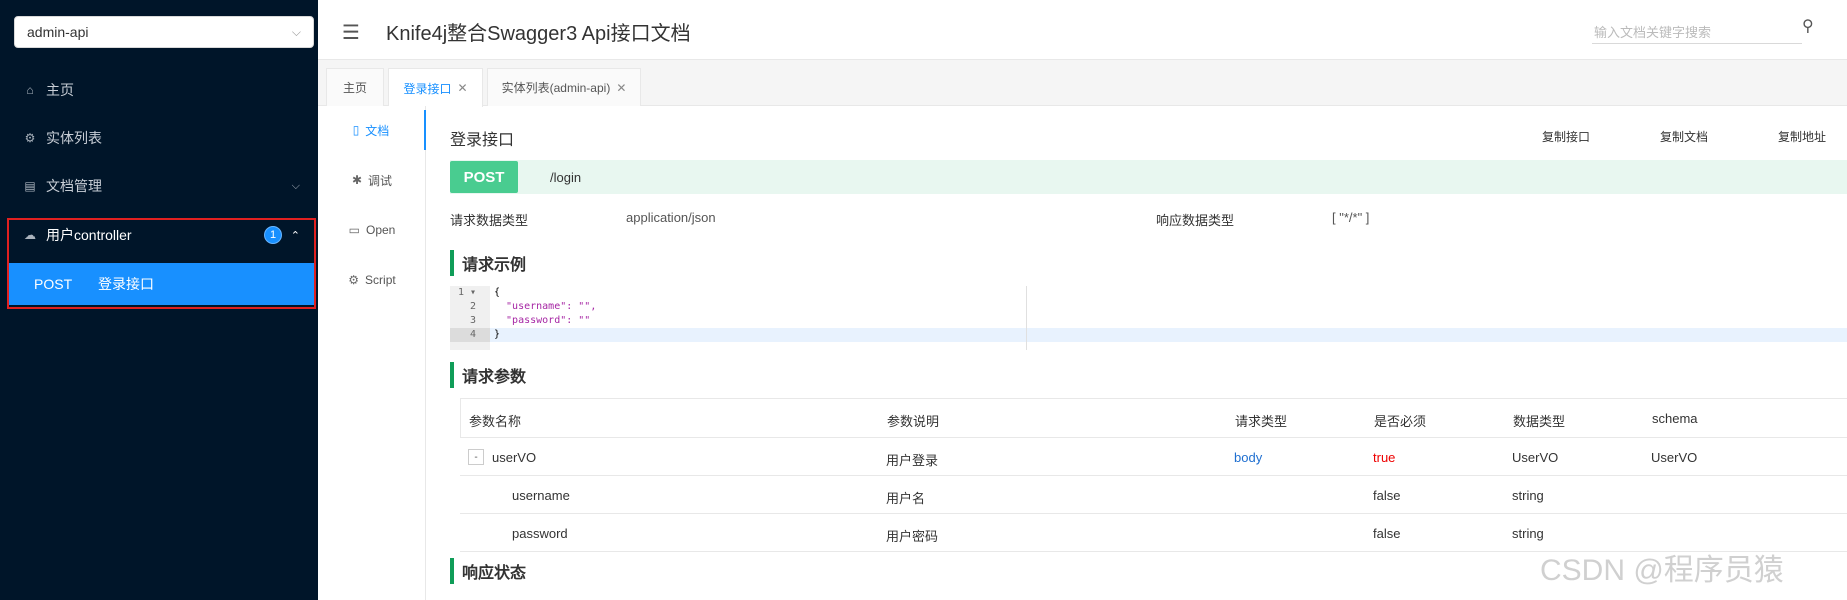 Image resolution: width=1847 pixels, height=600 pixels. Describe the element at coordinates (89, 235) in the screenshot. I see `sidebar-group-label: 用户controller` at that location.